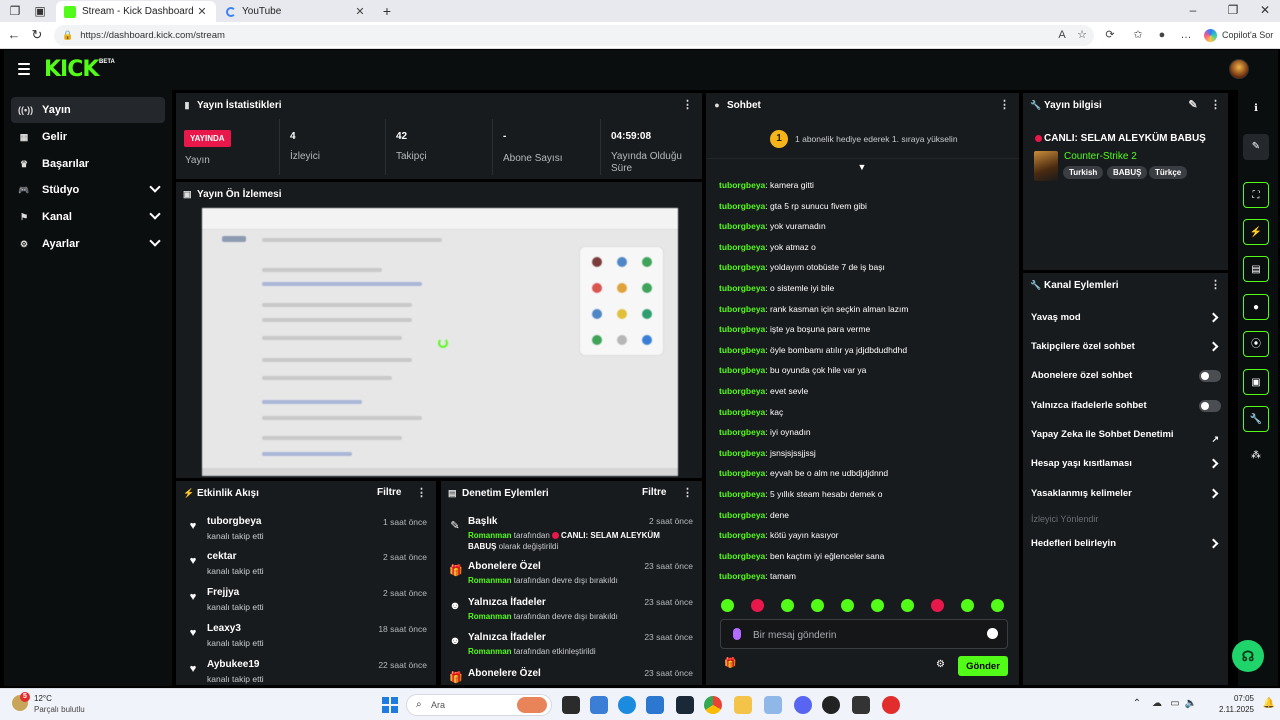 The image size is (1280, 720). I want to click on file-explorer-icon, so click(743, 705).